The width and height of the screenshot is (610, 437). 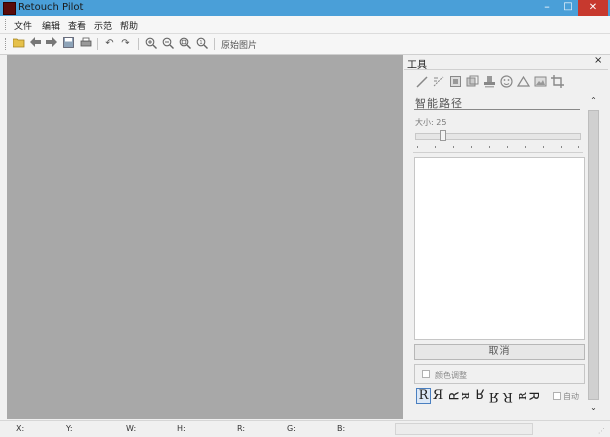 I want to click on face-tool-icon, so click(x=506, y=82).